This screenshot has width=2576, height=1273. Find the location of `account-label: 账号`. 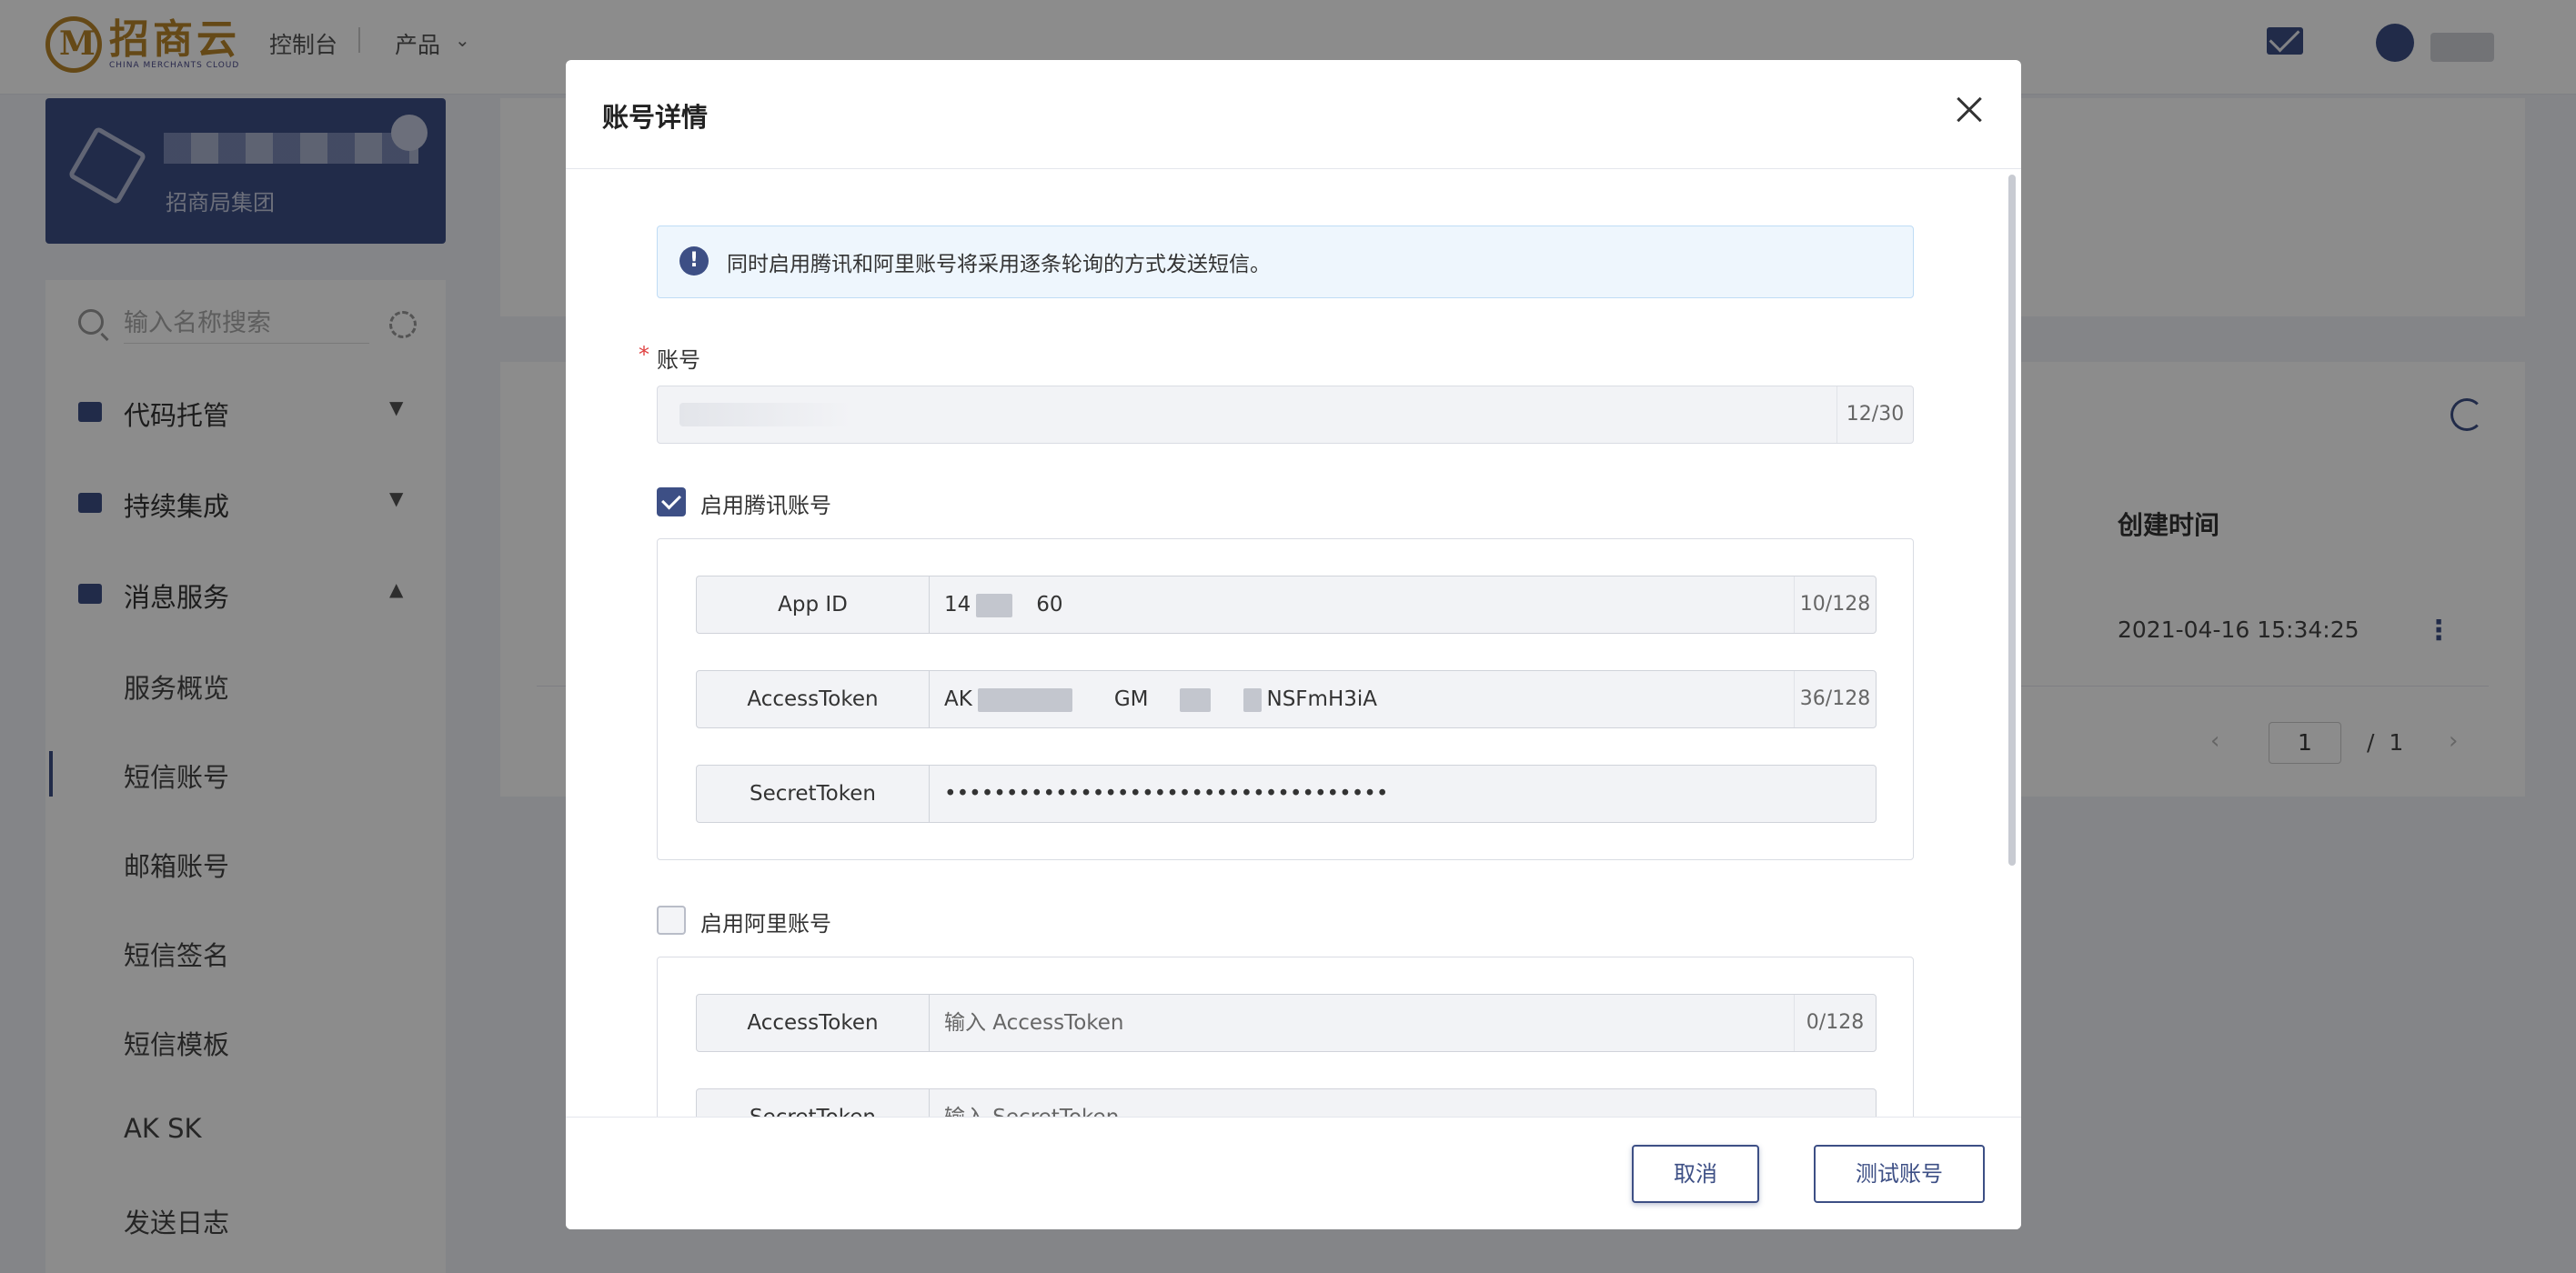

account-label: 账号 is located at coordinates (678, 360).